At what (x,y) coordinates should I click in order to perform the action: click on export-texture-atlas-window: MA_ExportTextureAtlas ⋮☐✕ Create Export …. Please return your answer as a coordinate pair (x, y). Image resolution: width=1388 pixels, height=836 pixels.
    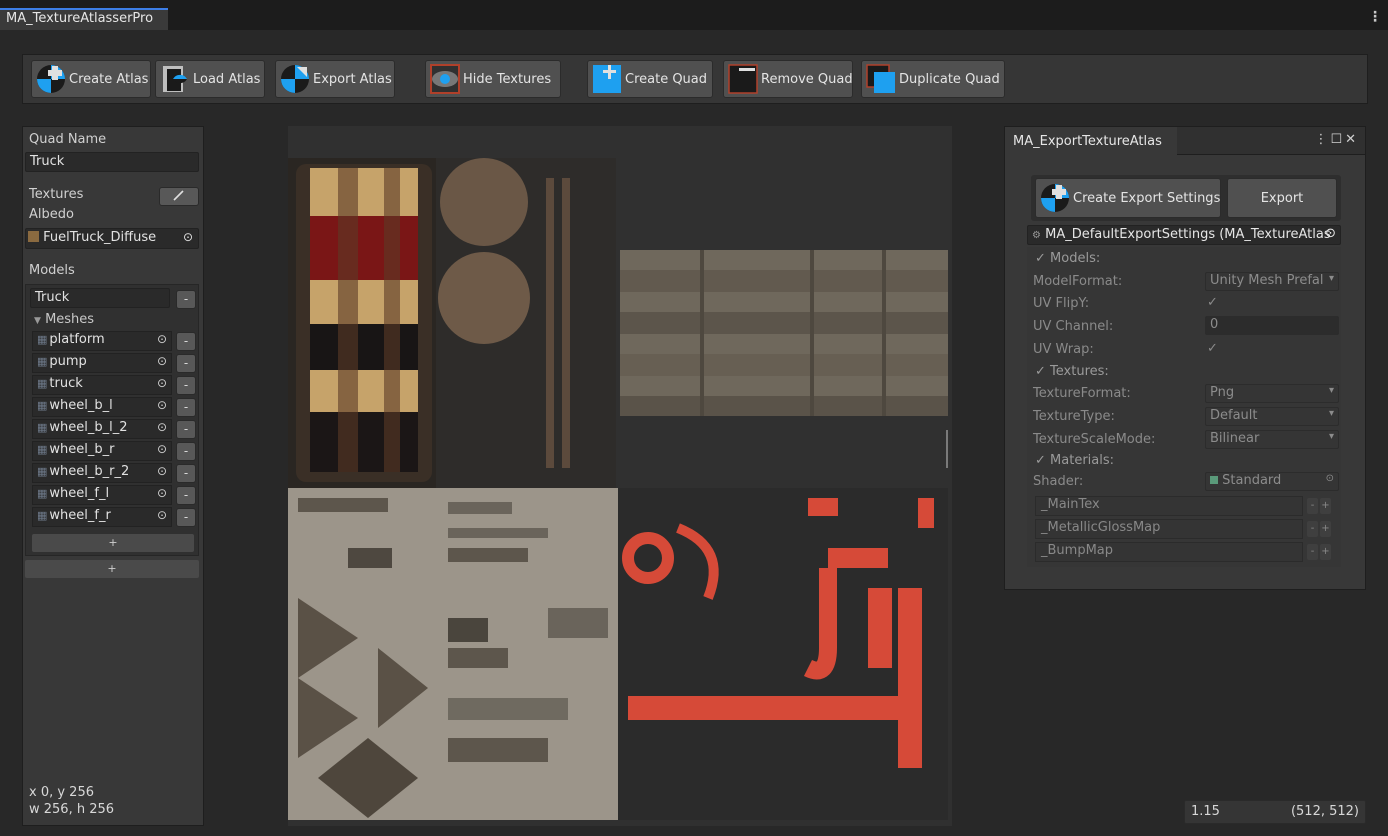
    Looking at the image, I should click on (1185, 358).